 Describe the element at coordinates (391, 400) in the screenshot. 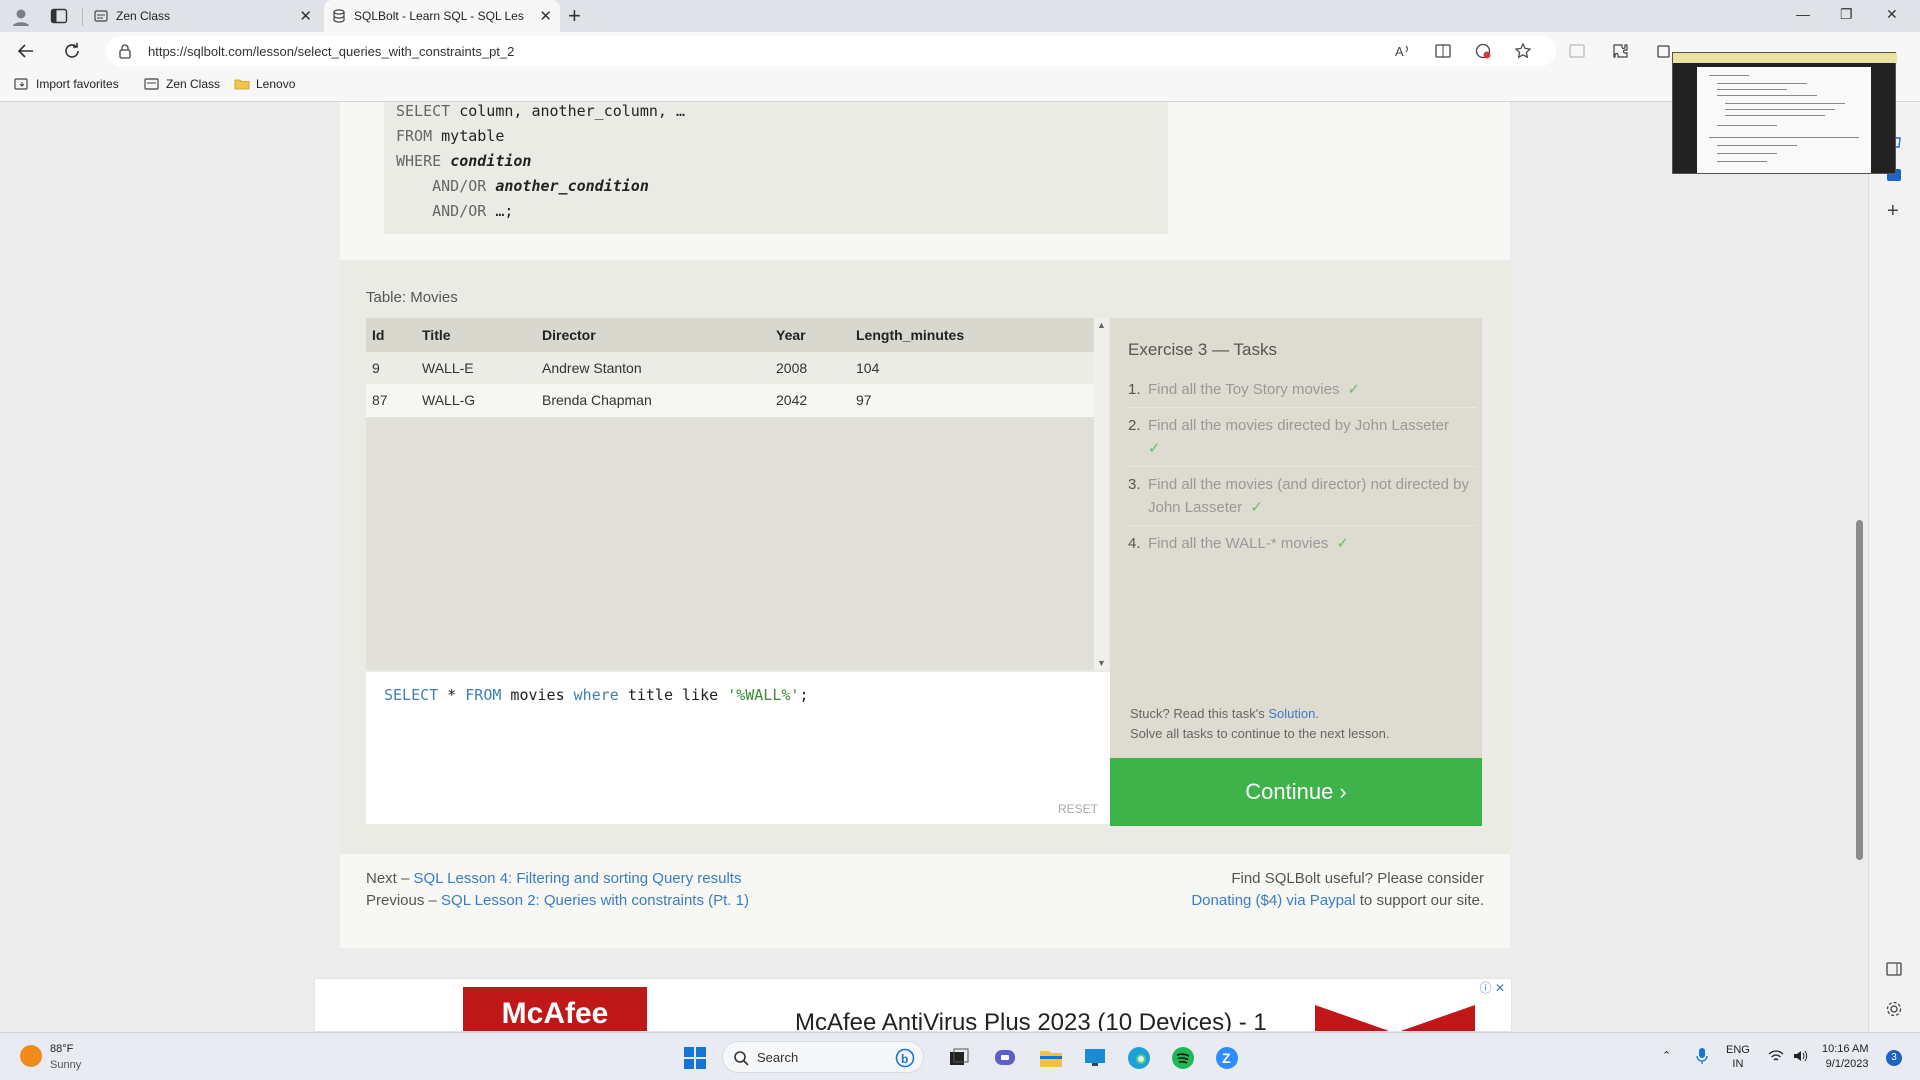

I see `table-cell: 87` at that location.